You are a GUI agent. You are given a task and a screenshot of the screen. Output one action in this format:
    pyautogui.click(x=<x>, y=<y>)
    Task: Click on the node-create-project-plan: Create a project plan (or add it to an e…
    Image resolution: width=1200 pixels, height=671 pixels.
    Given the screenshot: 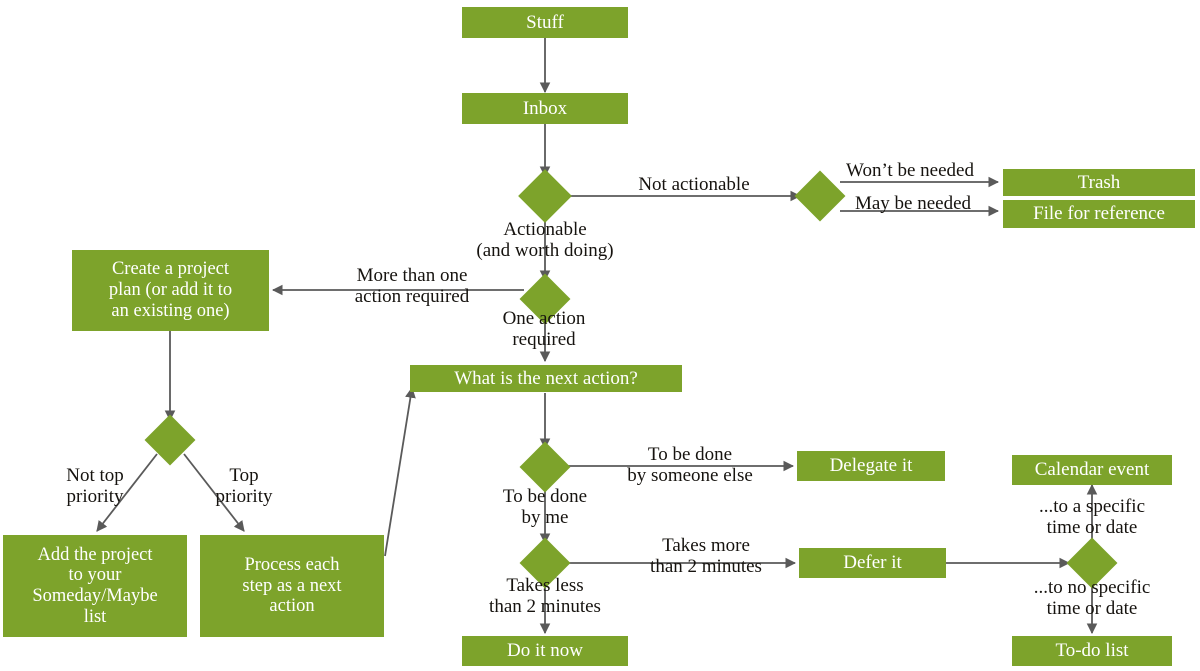 What is the action you would take?
    pyautogui.click(x=170, y=290)
    